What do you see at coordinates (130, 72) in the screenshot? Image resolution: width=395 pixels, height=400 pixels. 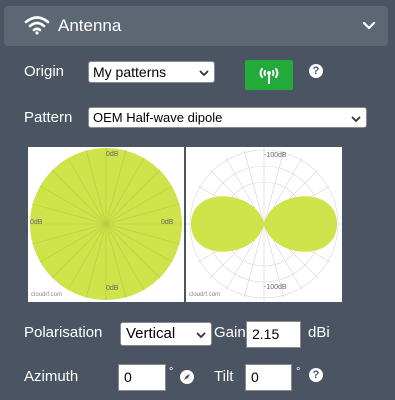 I see `origin-select-value: My patterns` at bounding box center [130, 72].